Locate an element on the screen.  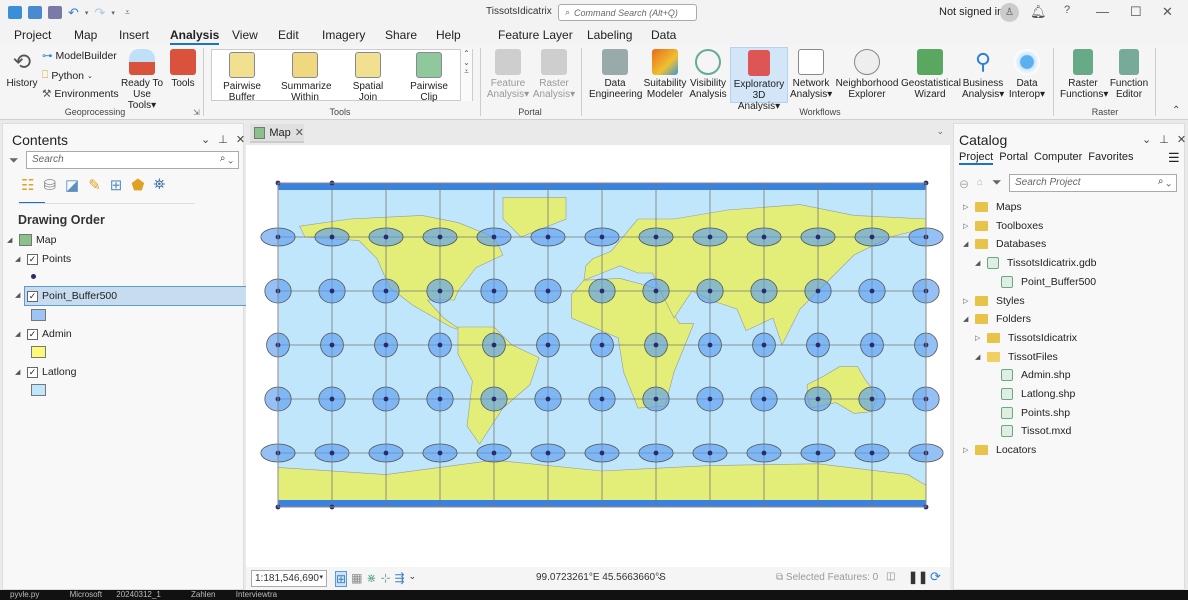
suitability-modeler-button: Suitability Modeler is located at coordinates (665, 74).